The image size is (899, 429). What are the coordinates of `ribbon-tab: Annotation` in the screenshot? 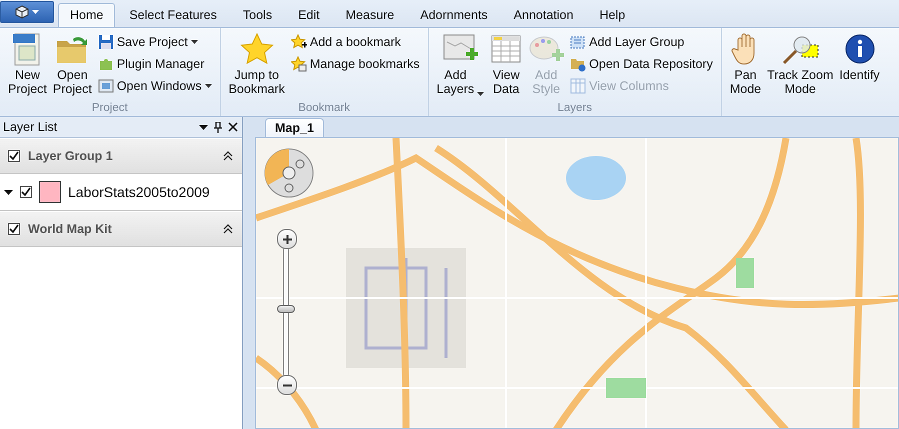 It's located at (544, 15).